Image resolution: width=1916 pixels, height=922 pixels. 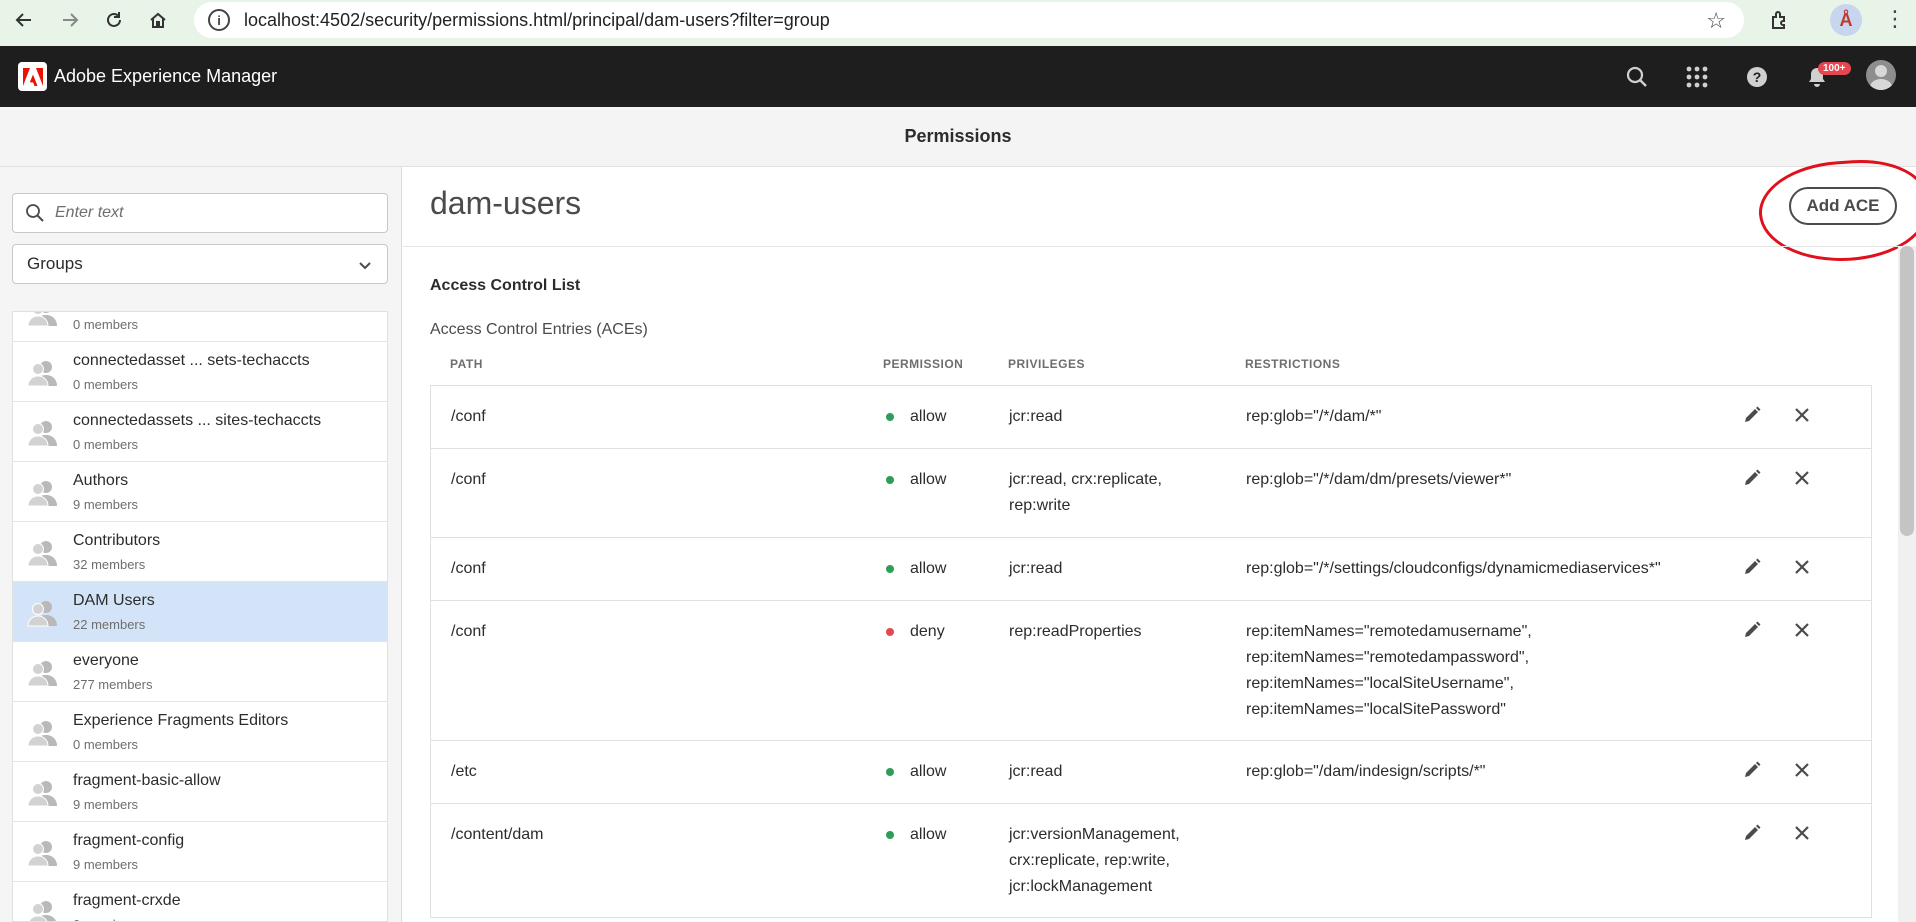 What do you see at coordinates (1040, 505) in the screenshot?
I see `privilege-line: rep:write` at bounding box center [1040, 505].